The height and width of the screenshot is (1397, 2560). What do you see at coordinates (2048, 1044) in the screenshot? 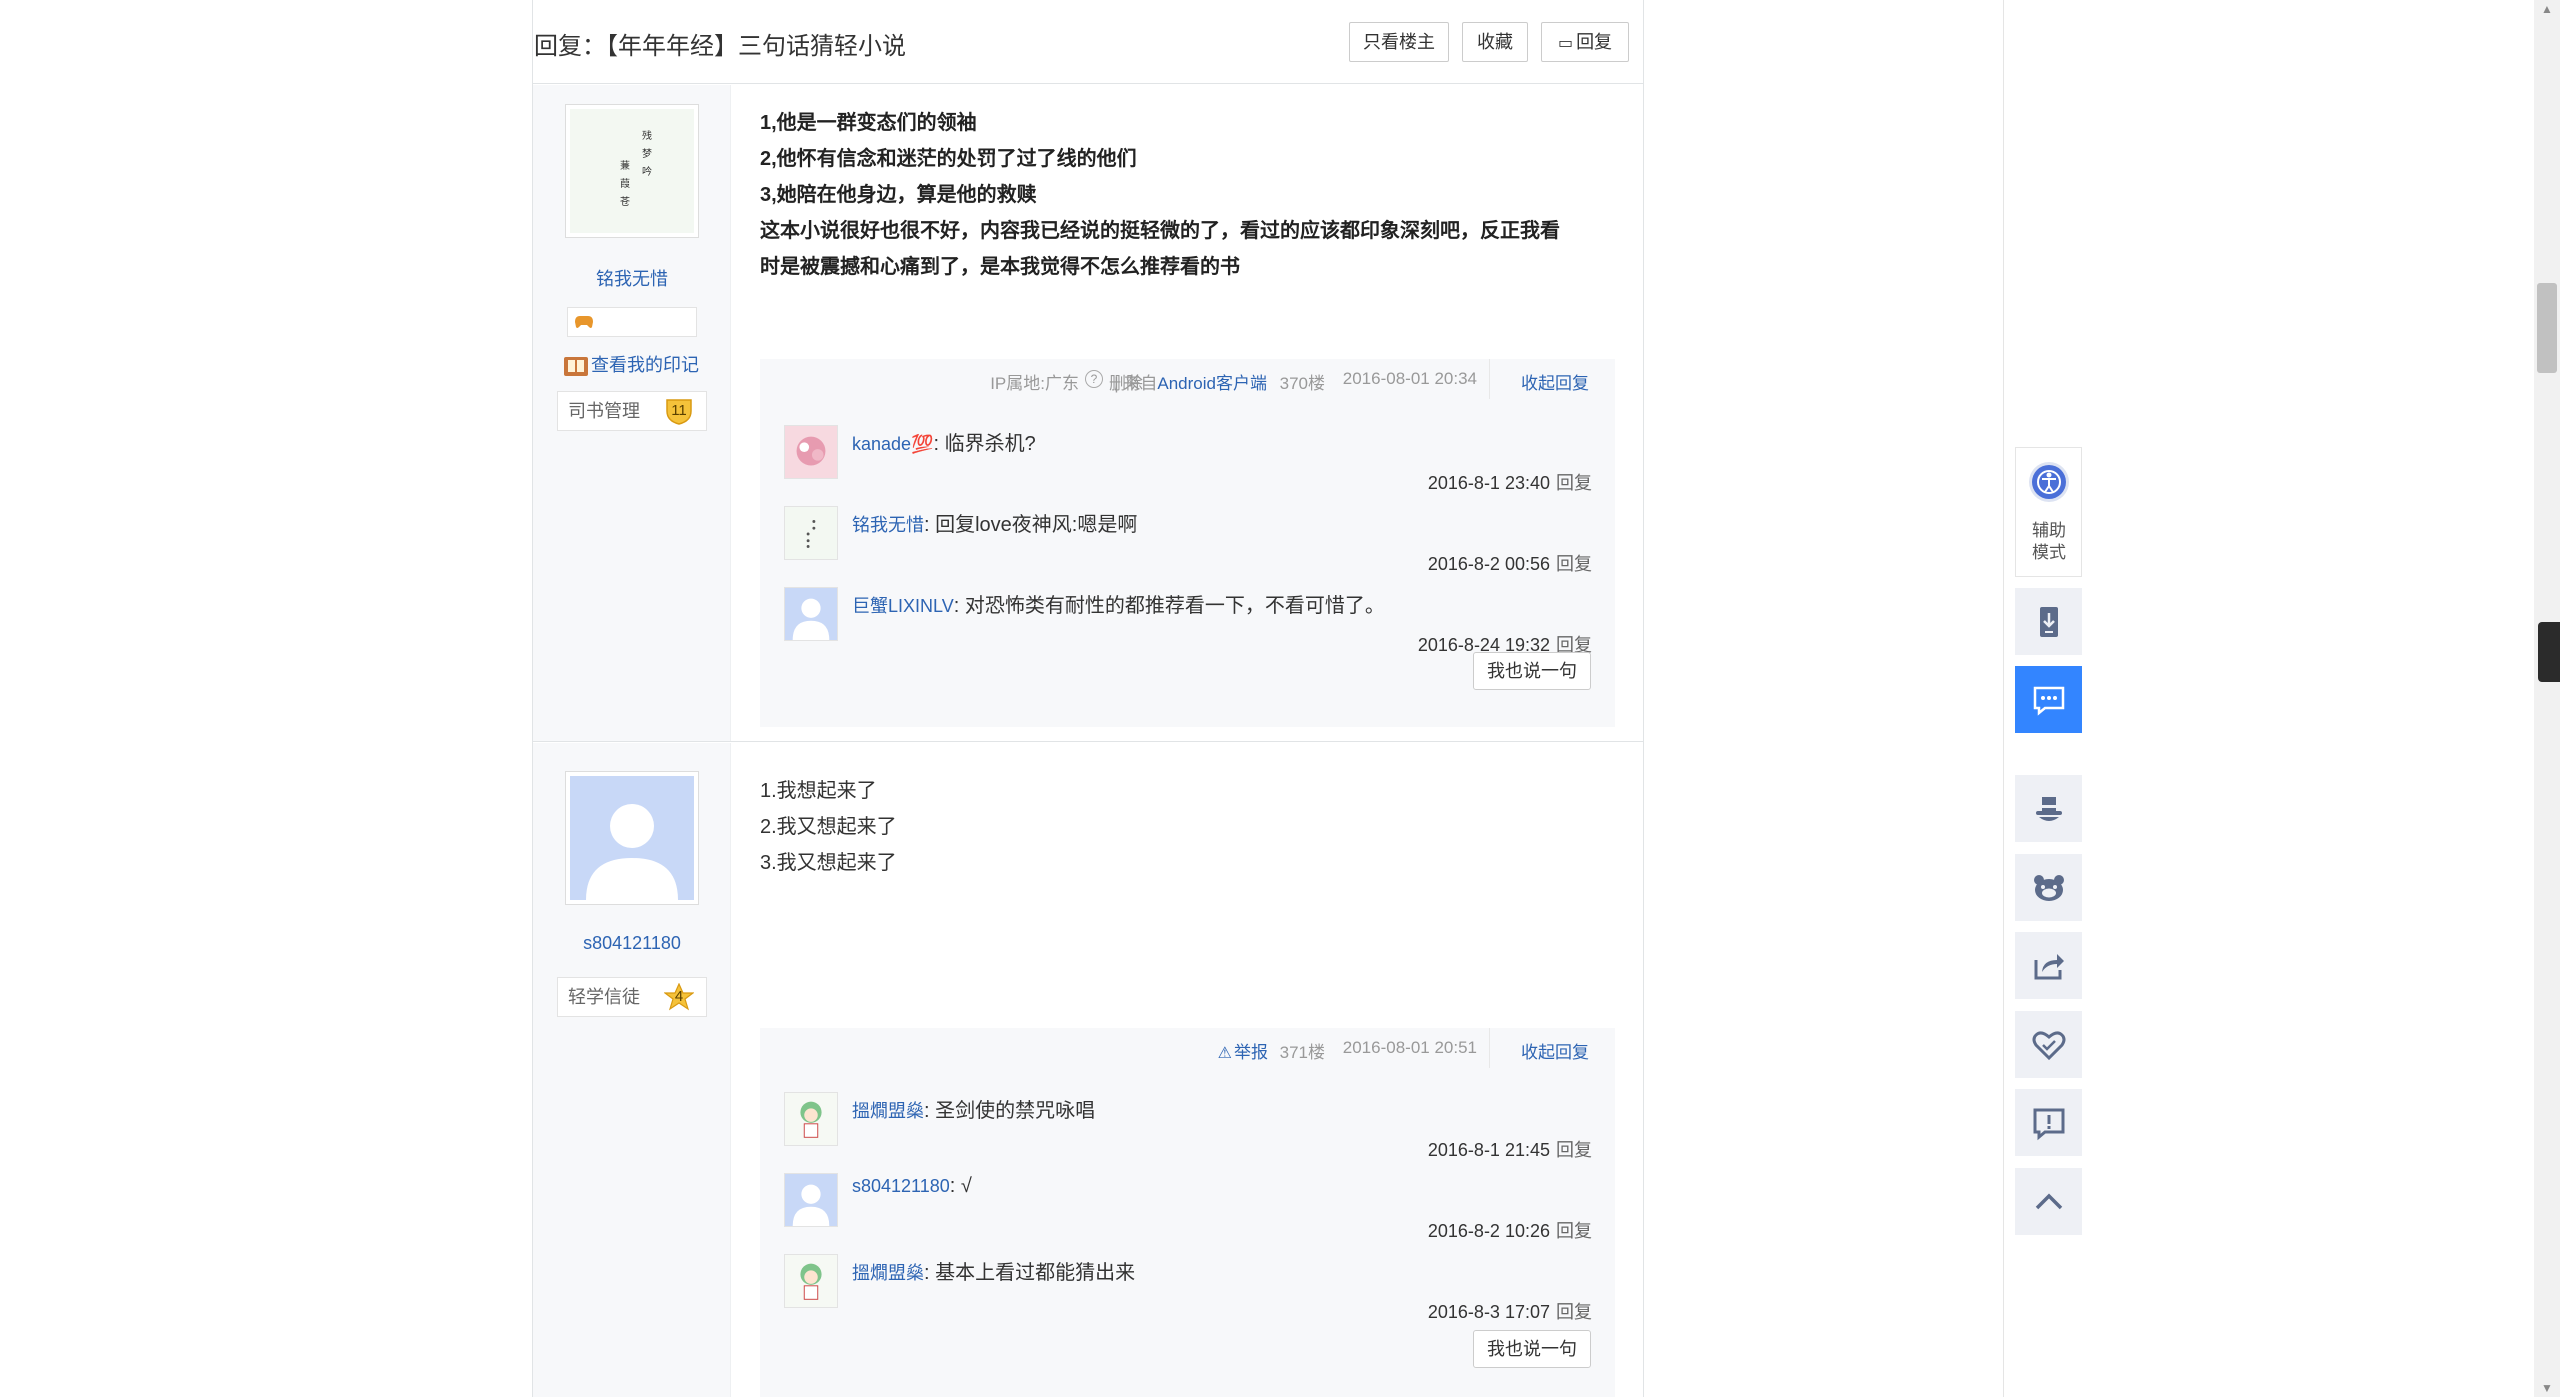
I see `favorite-heart-button` at bounding box center [2048, 1044].